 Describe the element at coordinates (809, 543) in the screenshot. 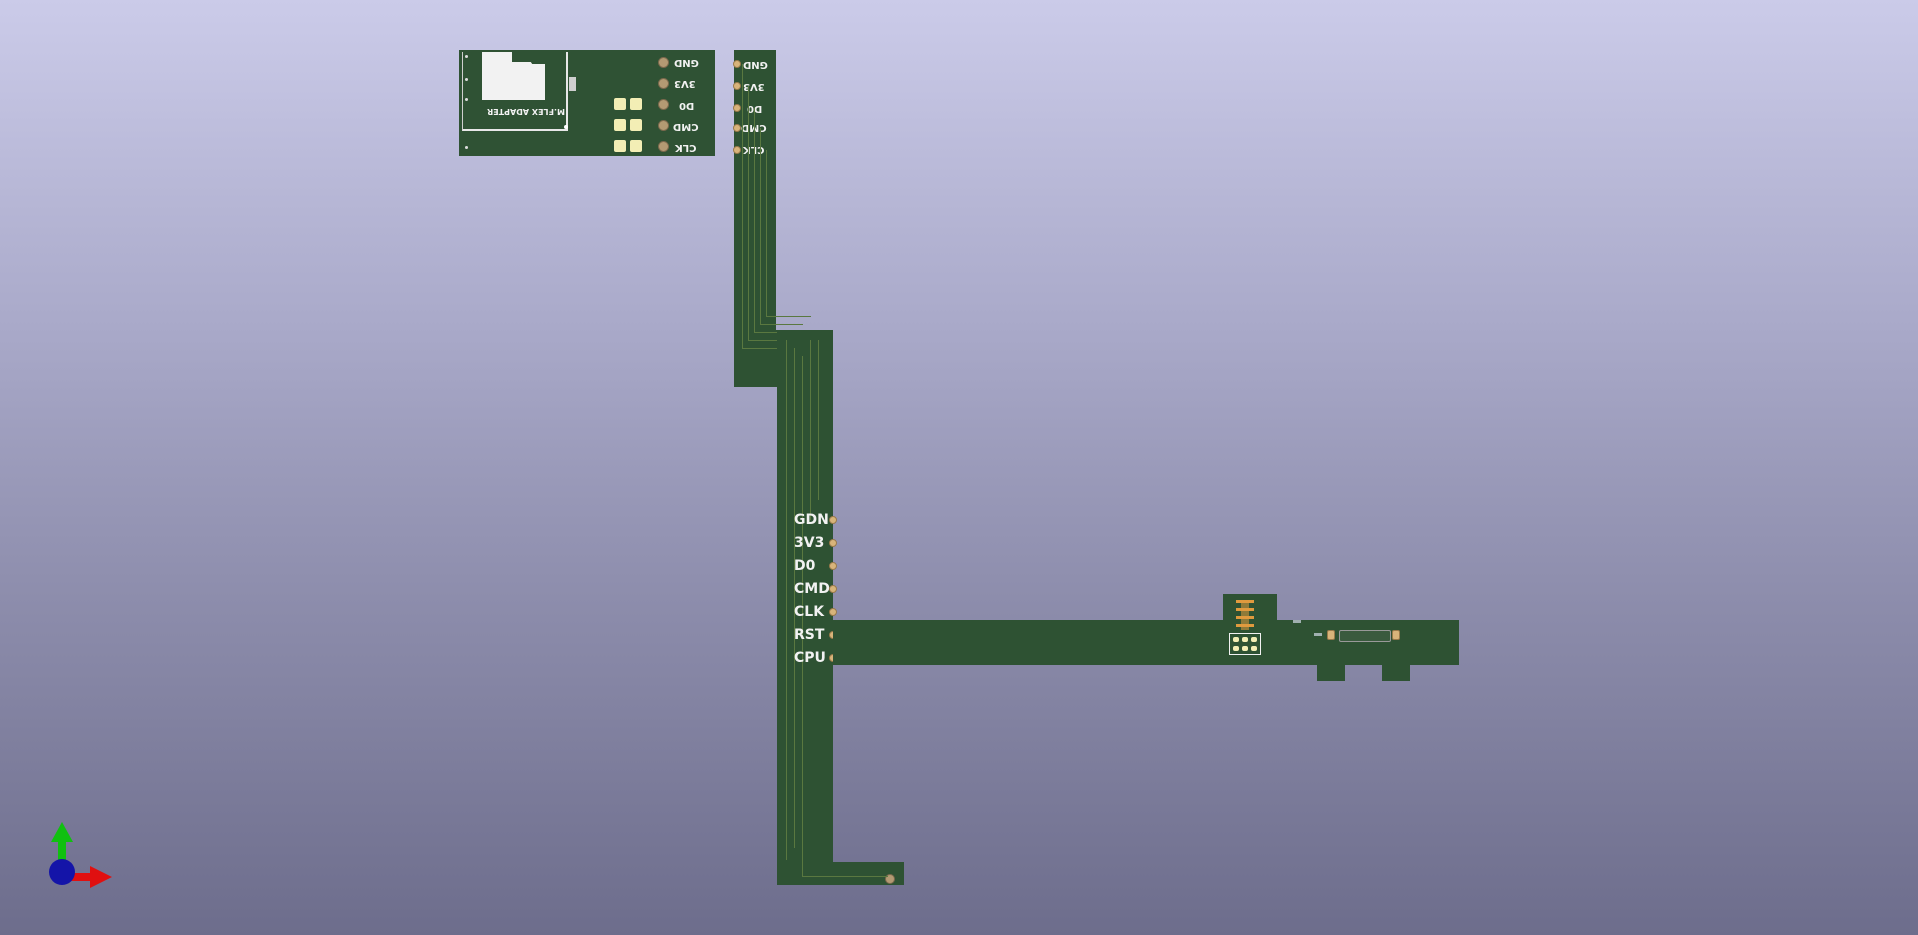

I see `main-pin-label: 3V3` at that location.